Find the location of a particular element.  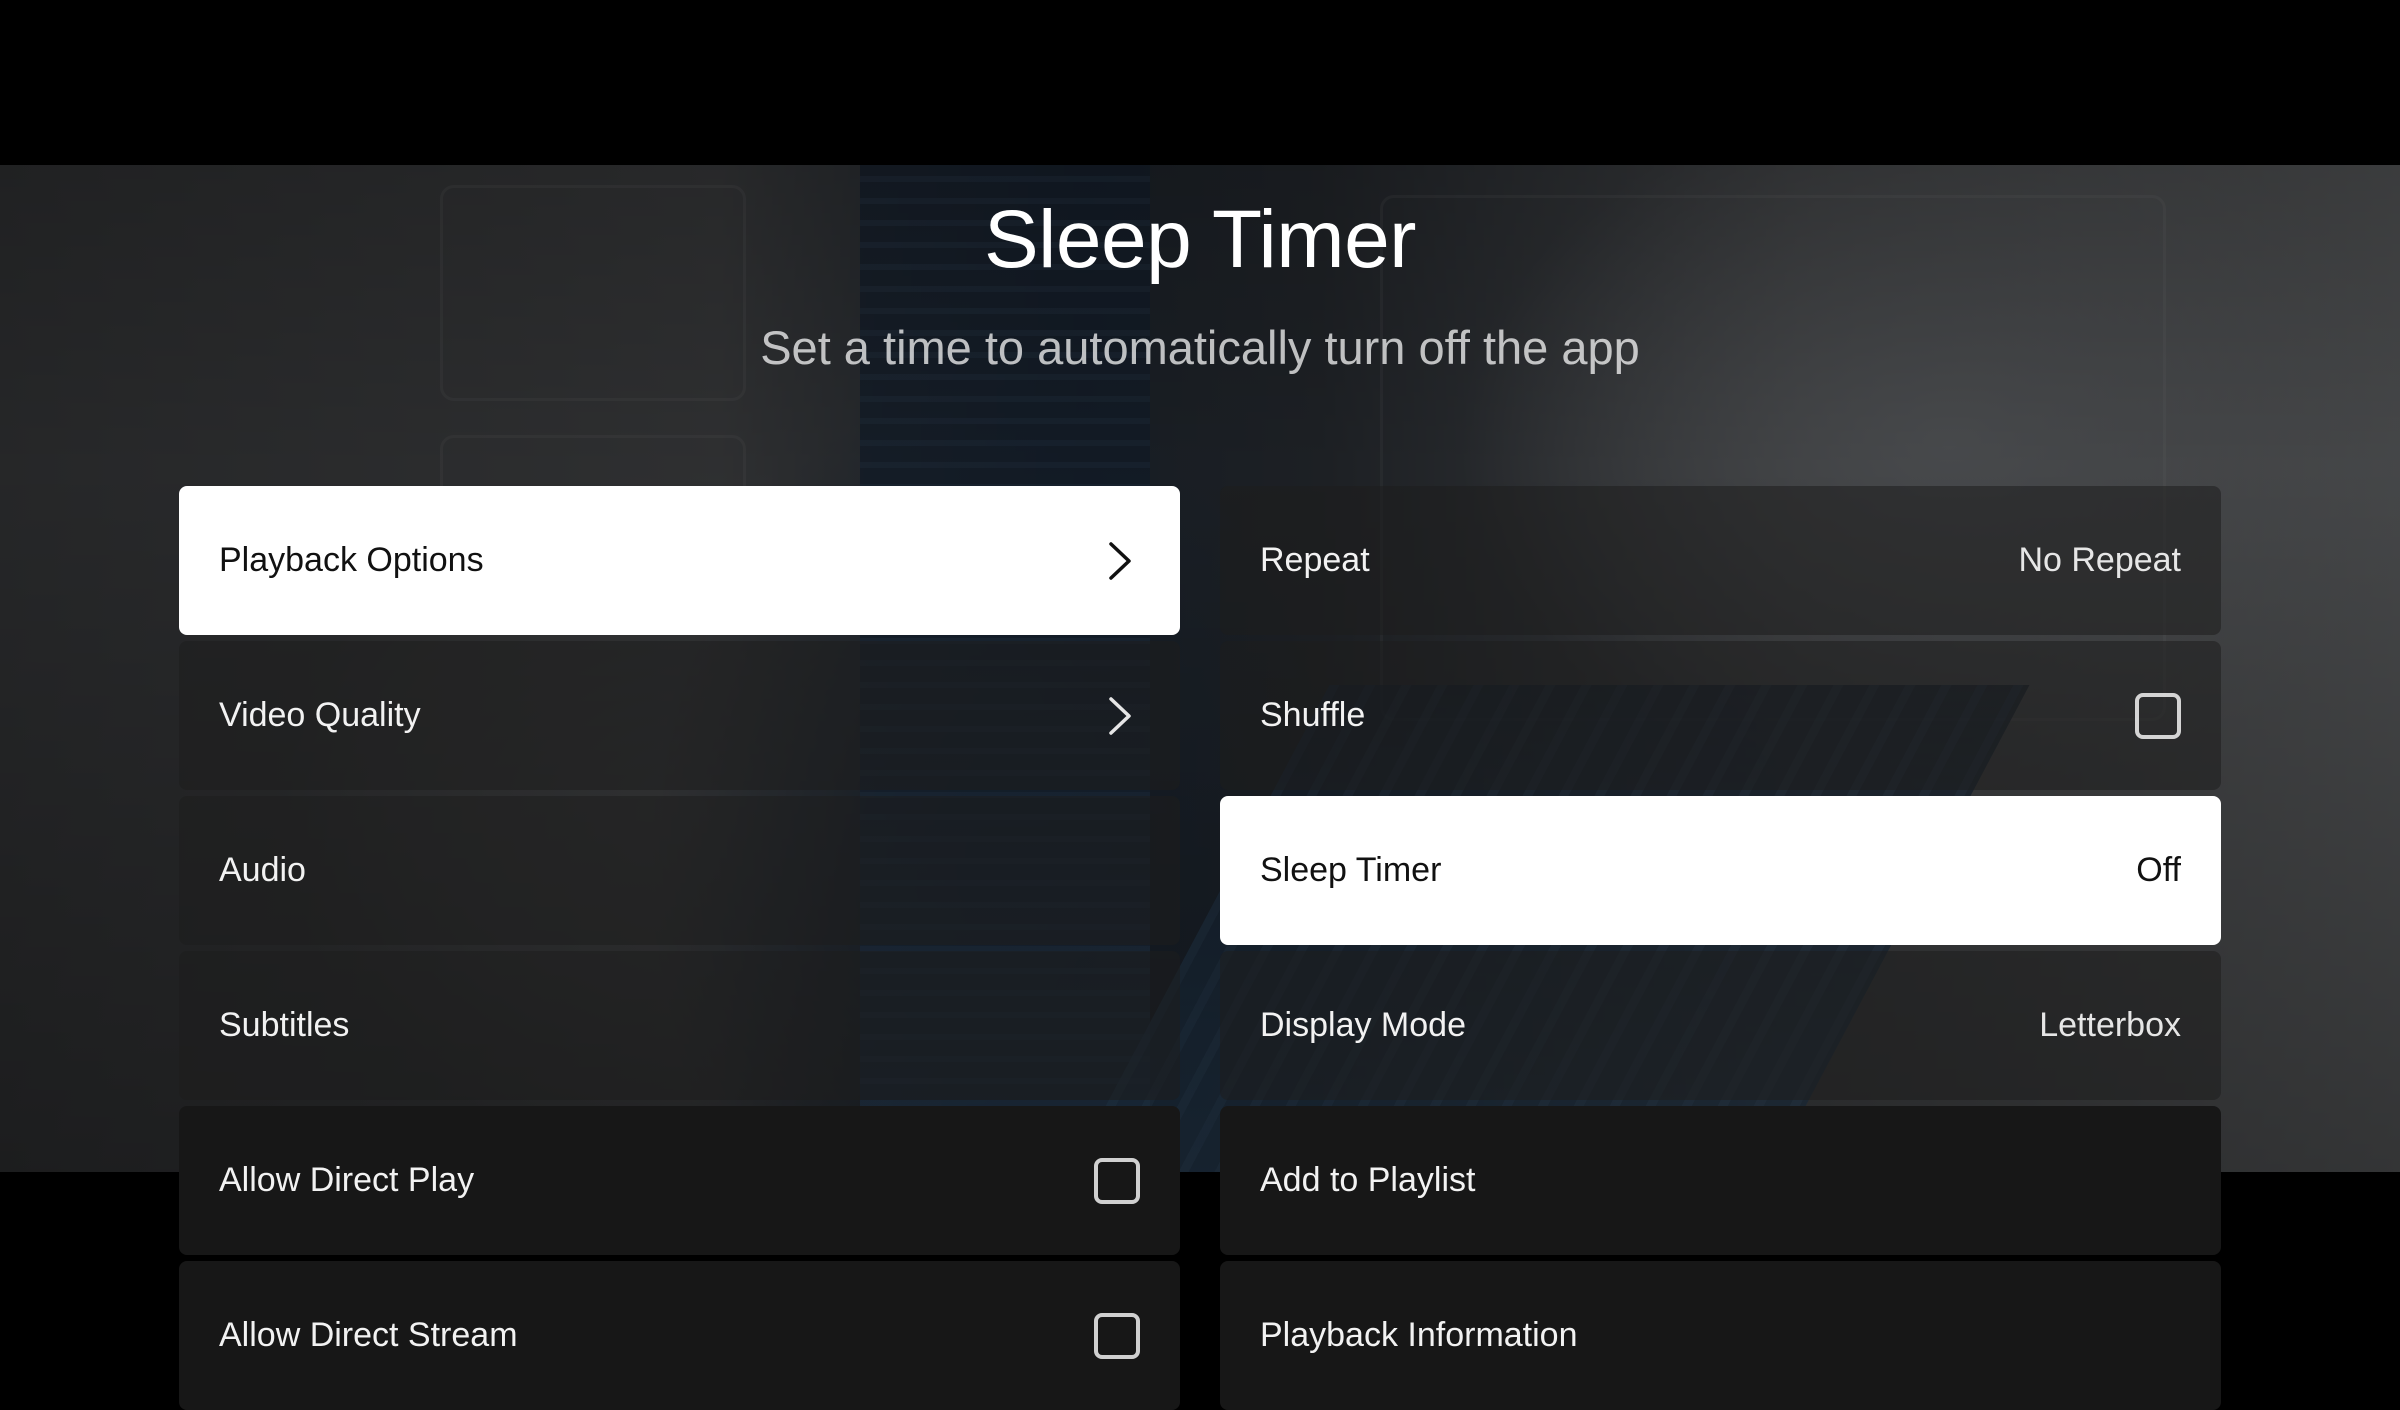

audio-item: Audio is located at coordinates (679, 870).